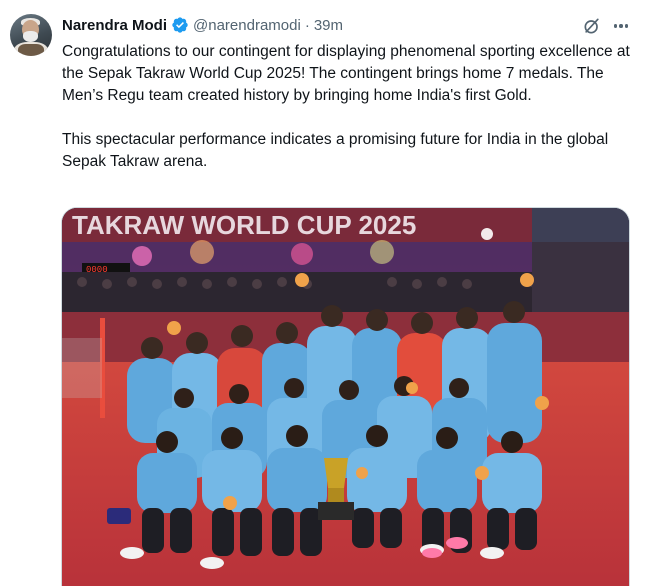 The height and width of the screenshot is (586, 659). What do you see at coordinates (180, 25) in the screenshot?
I see `verified-badge-icon` at bounding box center [180, 25].